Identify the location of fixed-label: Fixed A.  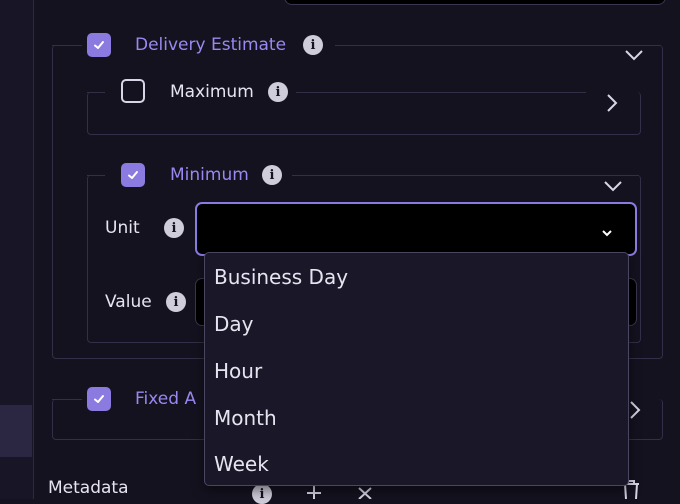
(166, 399).